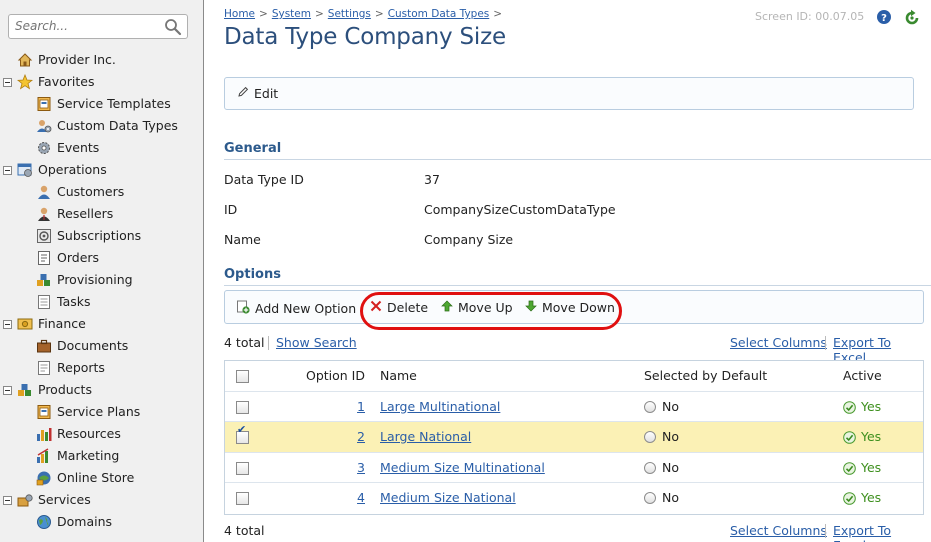  What do you see at coordinates (25, 81) in the screenshot?
I see `star-icon` at bounding box center [25, 81].